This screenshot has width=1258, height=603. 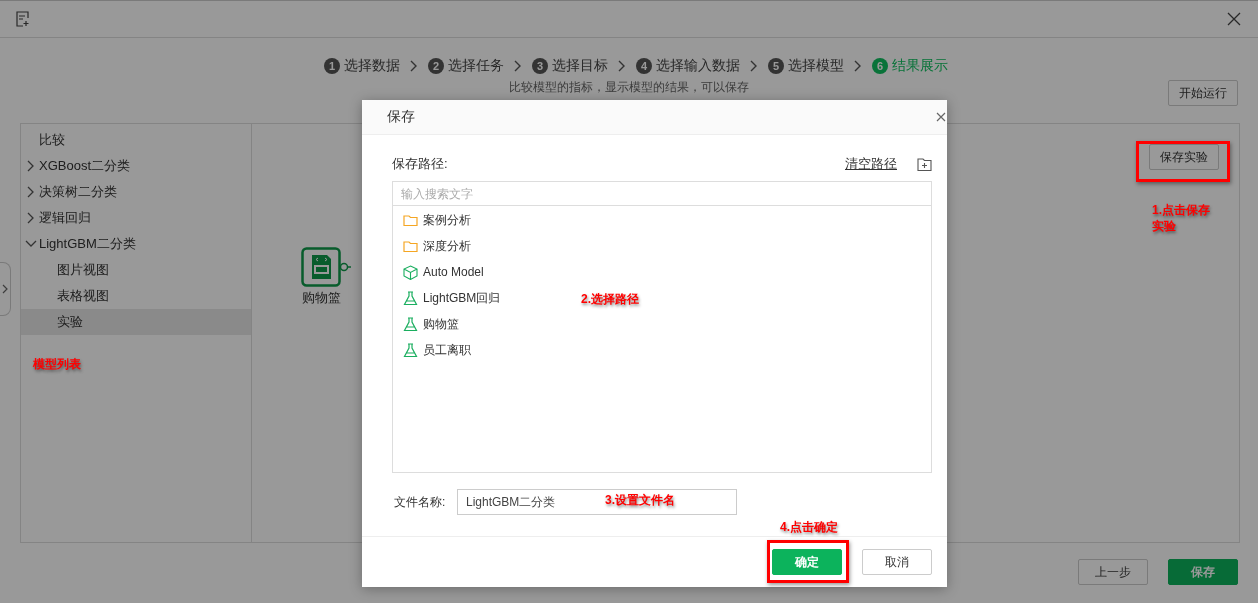 I want to click on collapse-handle, so click(x=5, y=289).